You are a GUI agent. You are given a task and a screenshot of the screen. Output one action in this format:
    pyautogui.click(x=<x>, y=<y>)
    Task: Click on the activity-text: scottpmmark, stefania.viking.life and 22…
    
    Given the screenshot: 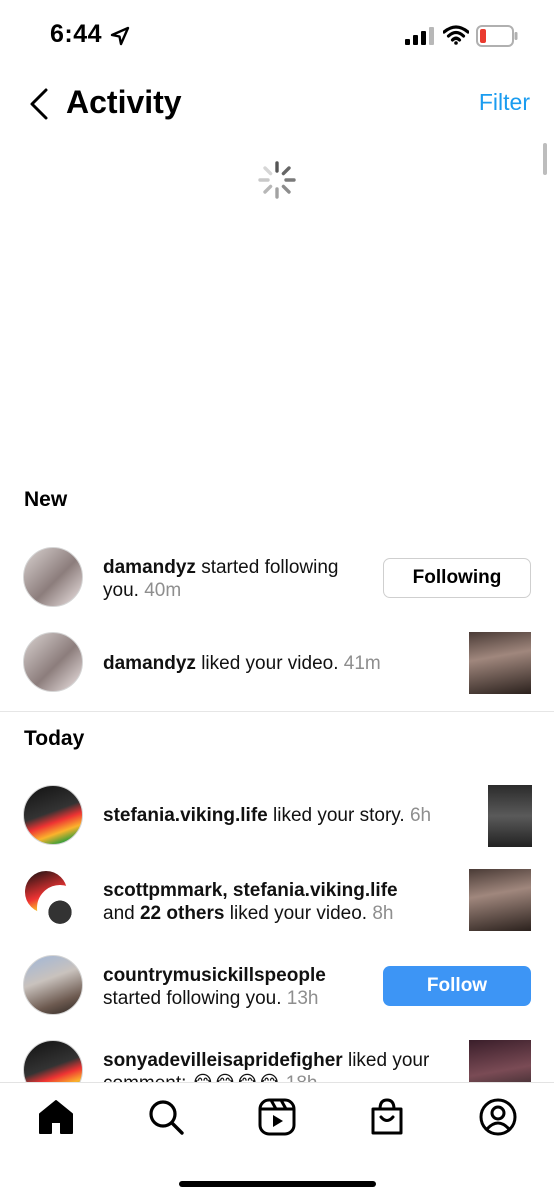 What is the action you would take?
    pyautogui.click(x=250, y=902)
    